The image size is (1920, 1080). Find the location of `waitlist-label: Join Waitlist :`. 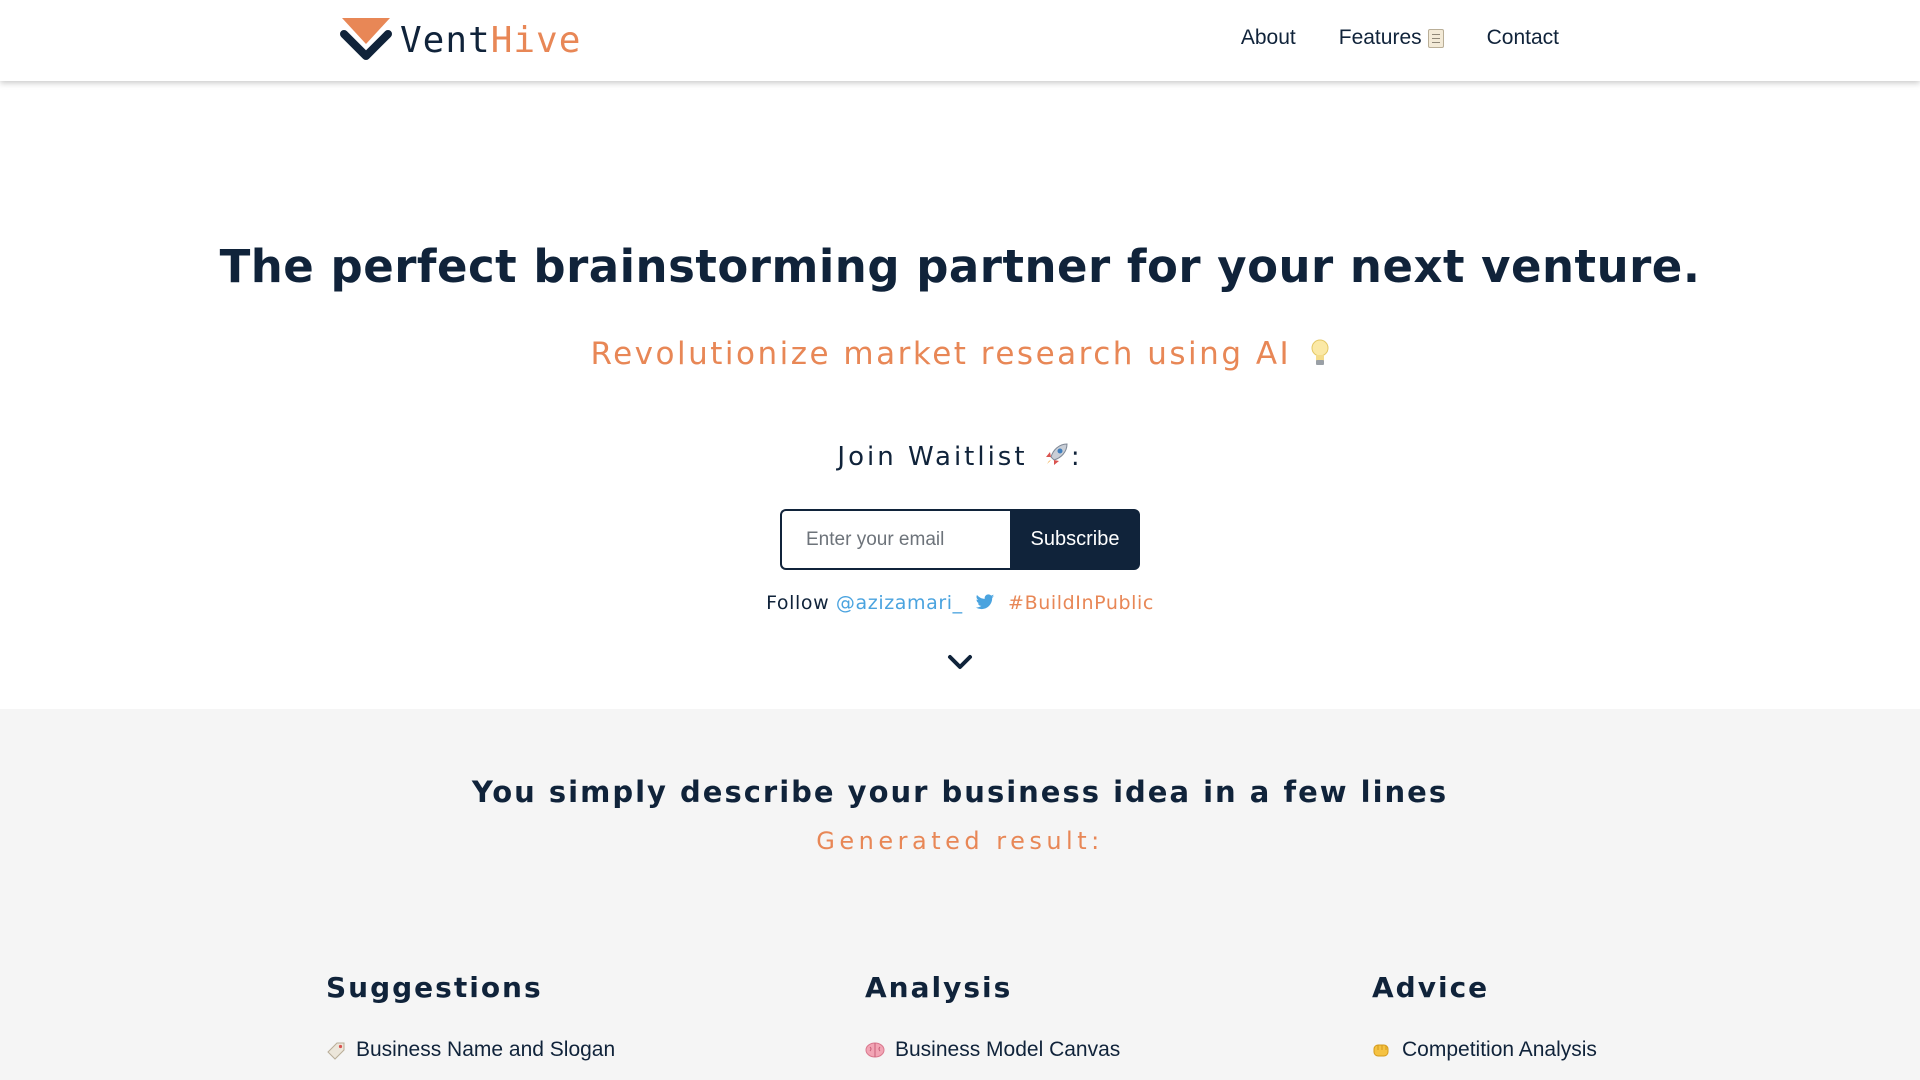

waitlist-label: Join Waitlist : is located at coordinates (960, 456).